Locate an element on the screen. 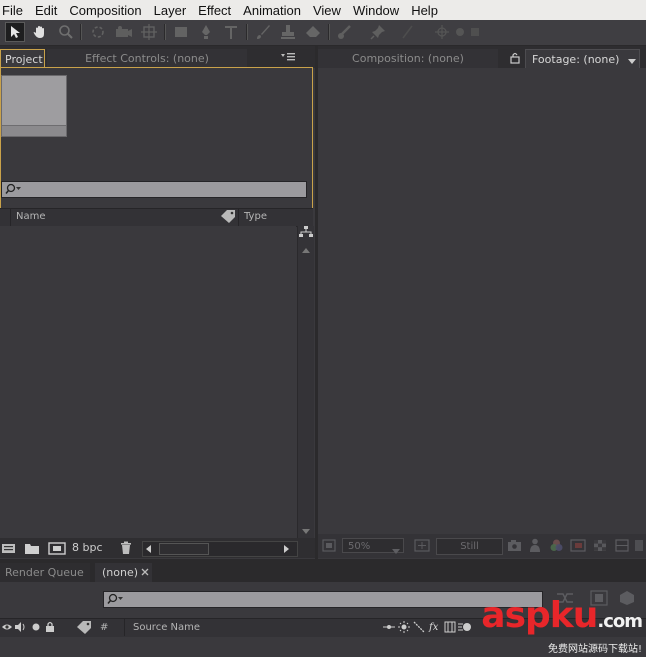 Image resolution: width=646 pixels, height=657 pixels. puppet-overlap-tool-button is located at coordinates (407, 32).